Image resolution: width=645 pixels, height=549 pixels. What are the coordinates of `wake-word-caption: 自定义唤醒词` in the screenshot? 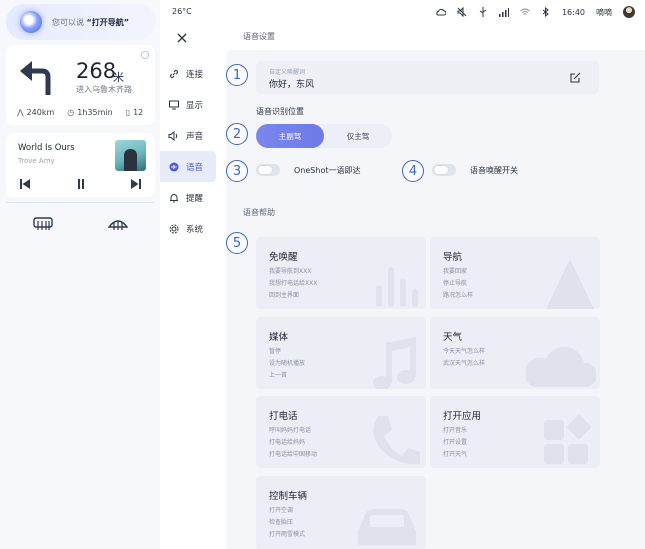 It's located at (287, 72).